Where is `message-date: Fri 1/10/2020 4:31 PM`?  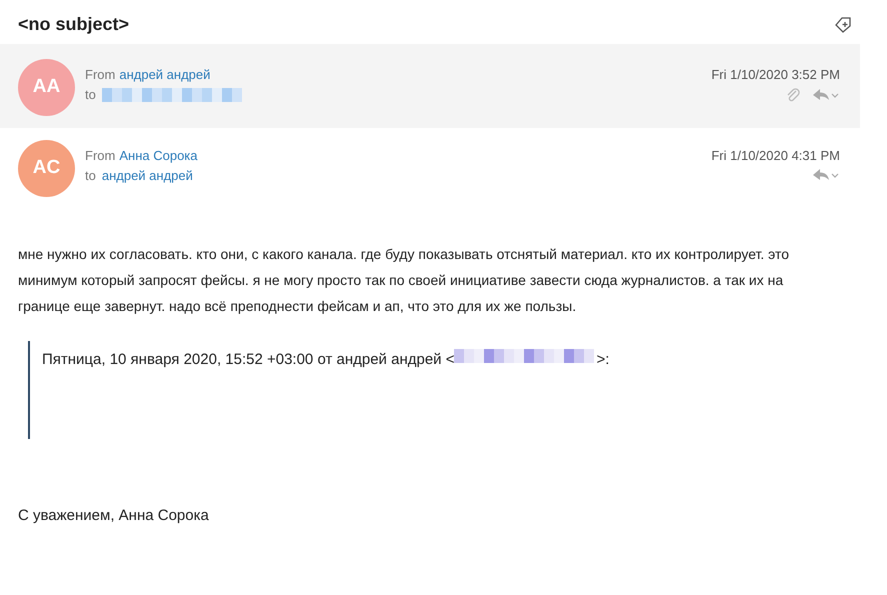
message-date: Fri 1/10/2020 4:31 PM is located at coordinates (775, 156).